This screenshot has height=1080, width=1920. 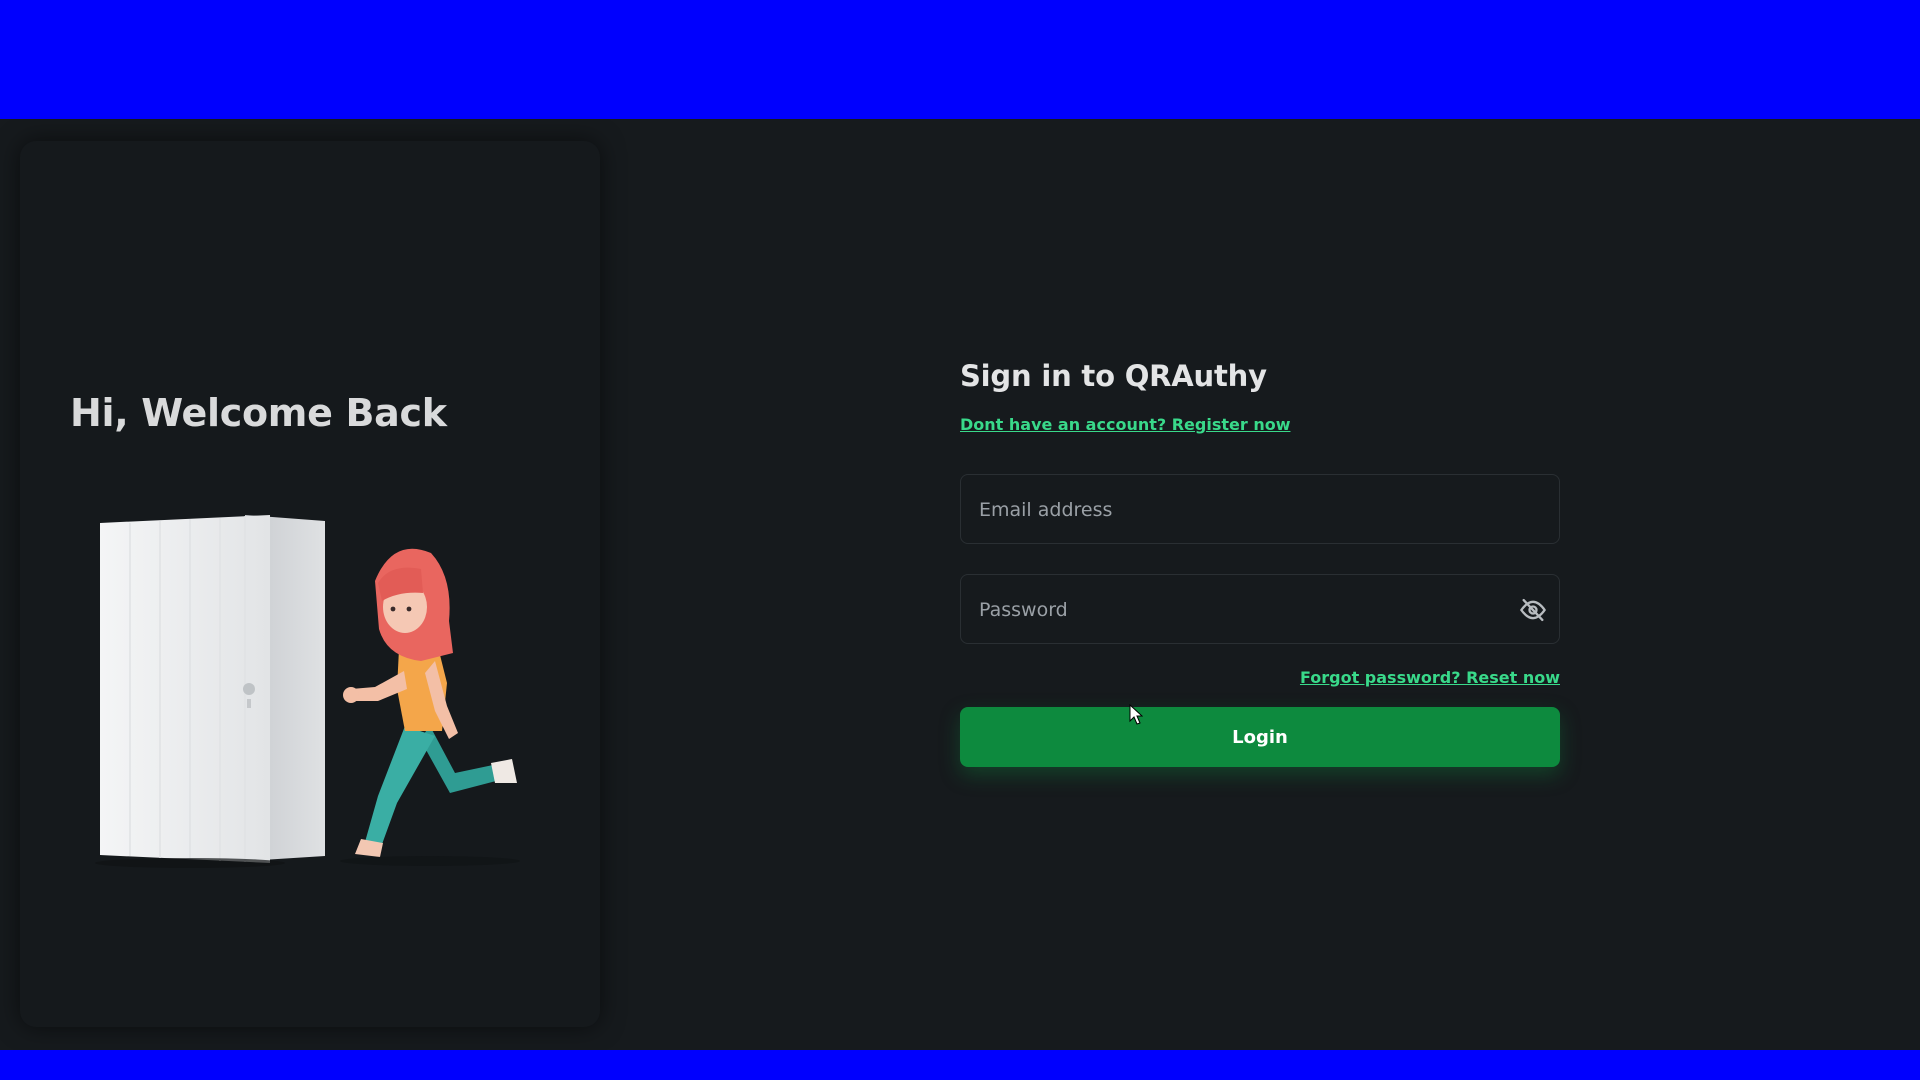 What do you see at coordinates (1249, 610) in the screenshot?
I see `password-input` at bounding box center [1249, 610].